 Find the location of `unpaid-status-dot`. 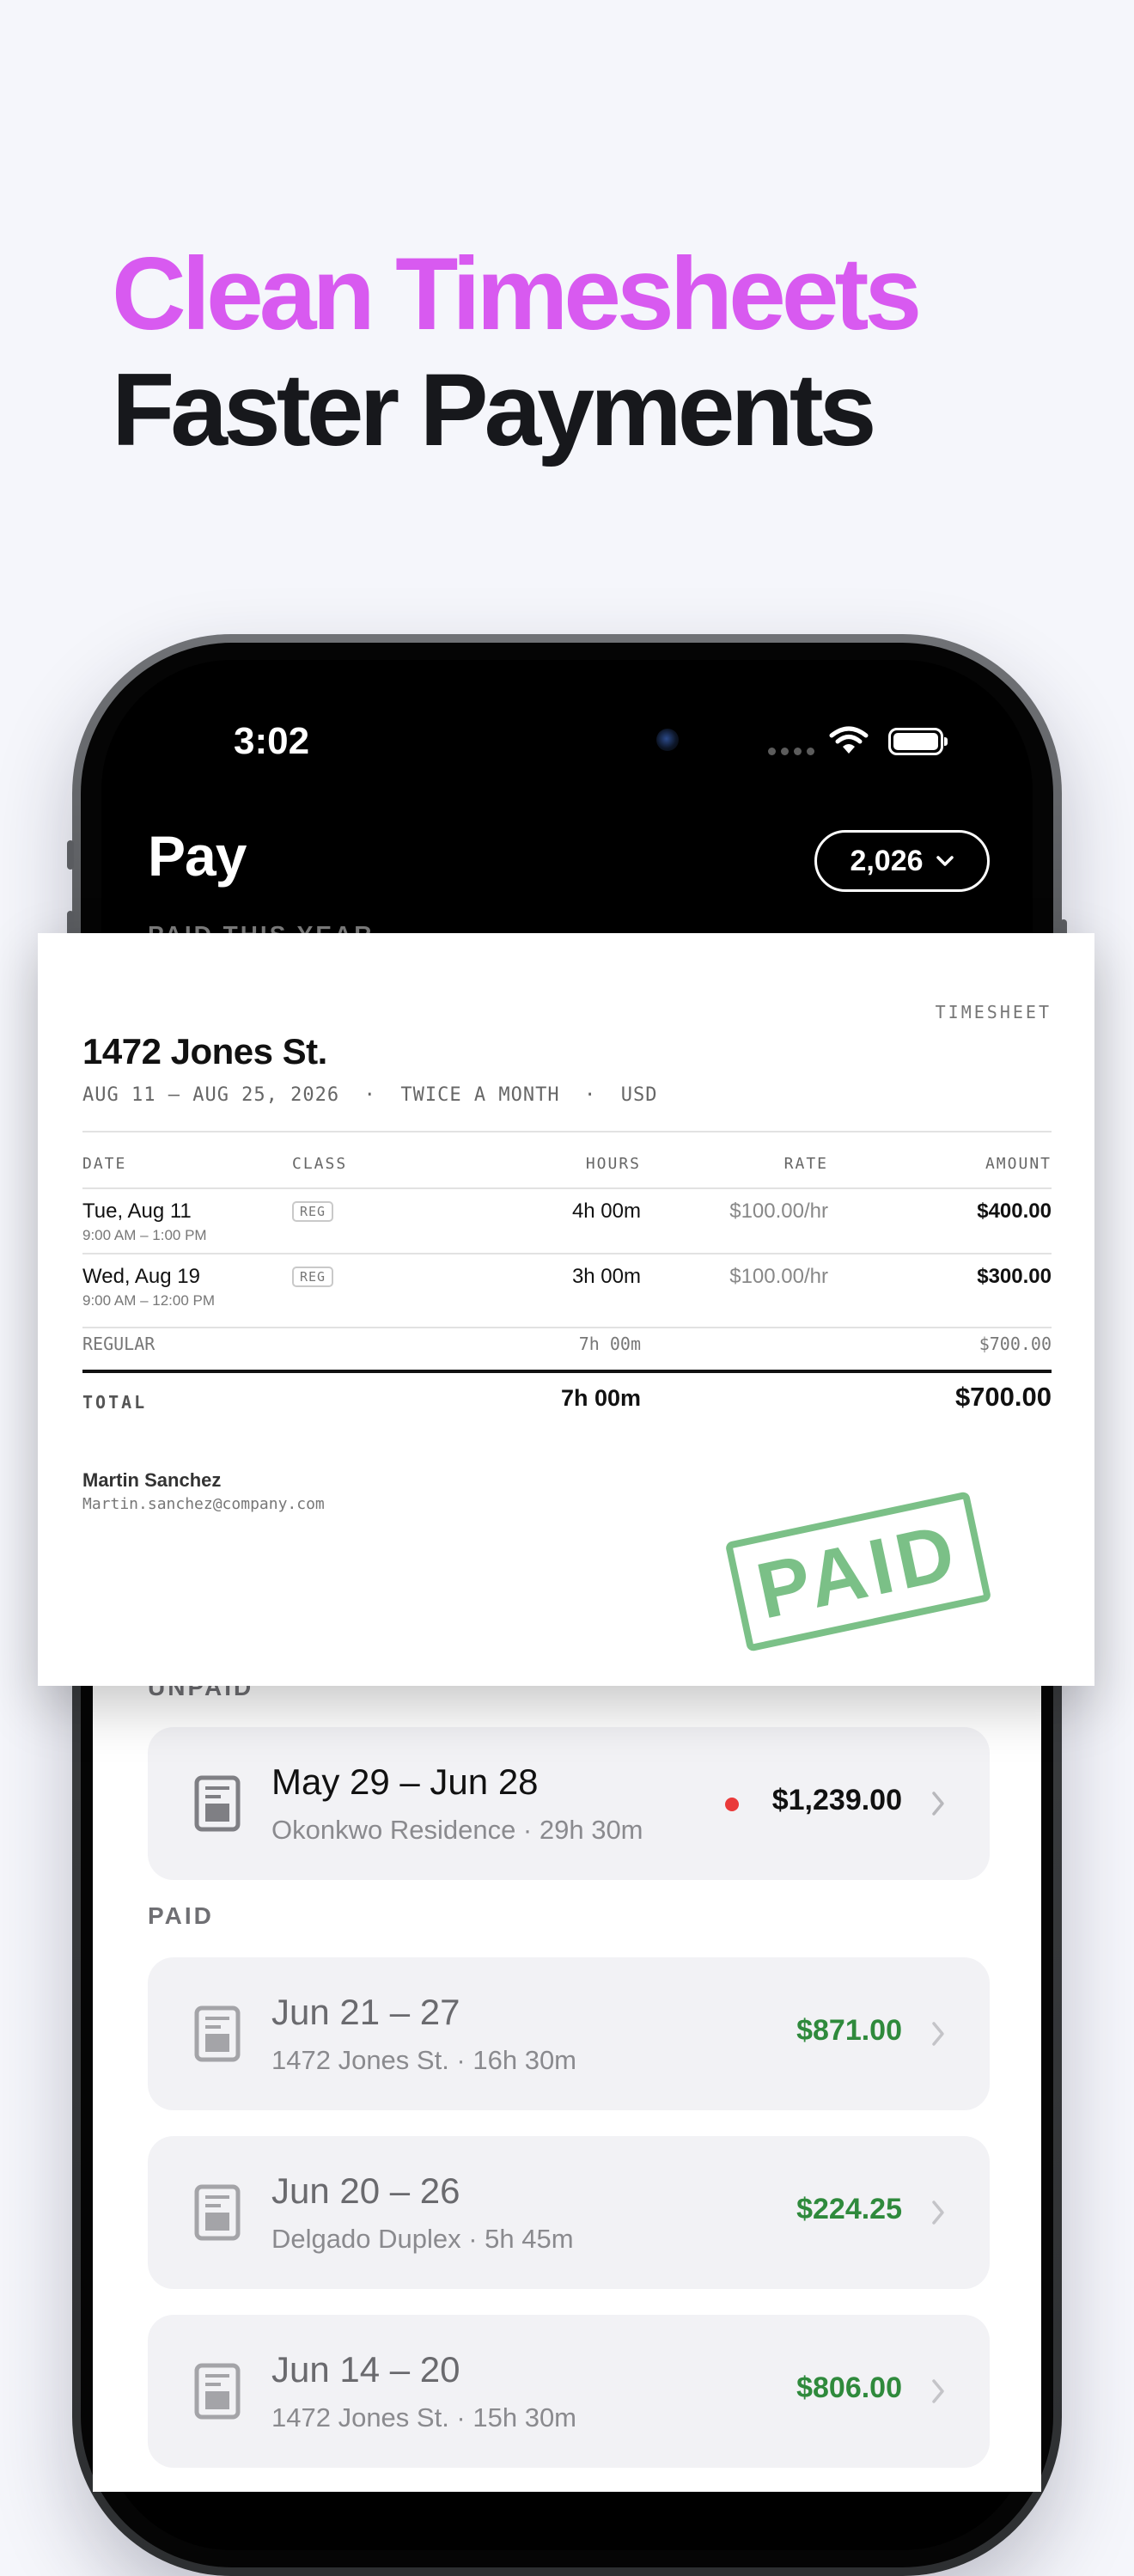

unpaid-status-dot is located at coordinates (732, 1804).